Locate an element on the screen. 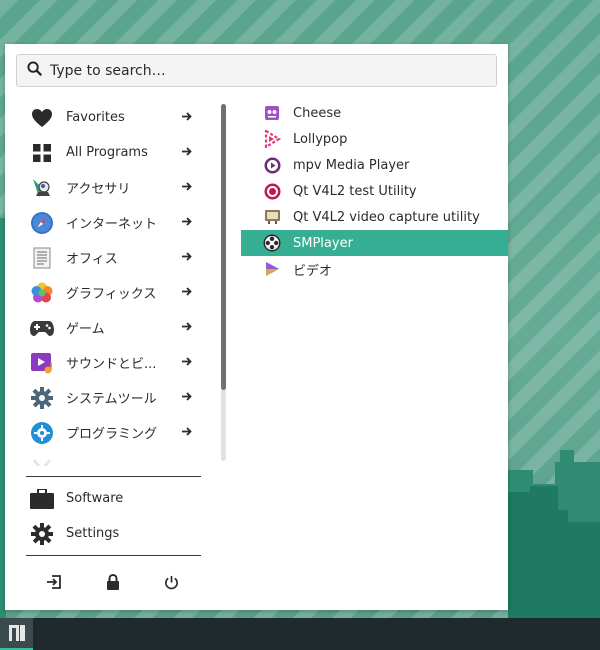 Image resolution: width=600 pixels, height=650 pixels. app-item-mpv: mpv Media Player is located at coordinates (374, 165).